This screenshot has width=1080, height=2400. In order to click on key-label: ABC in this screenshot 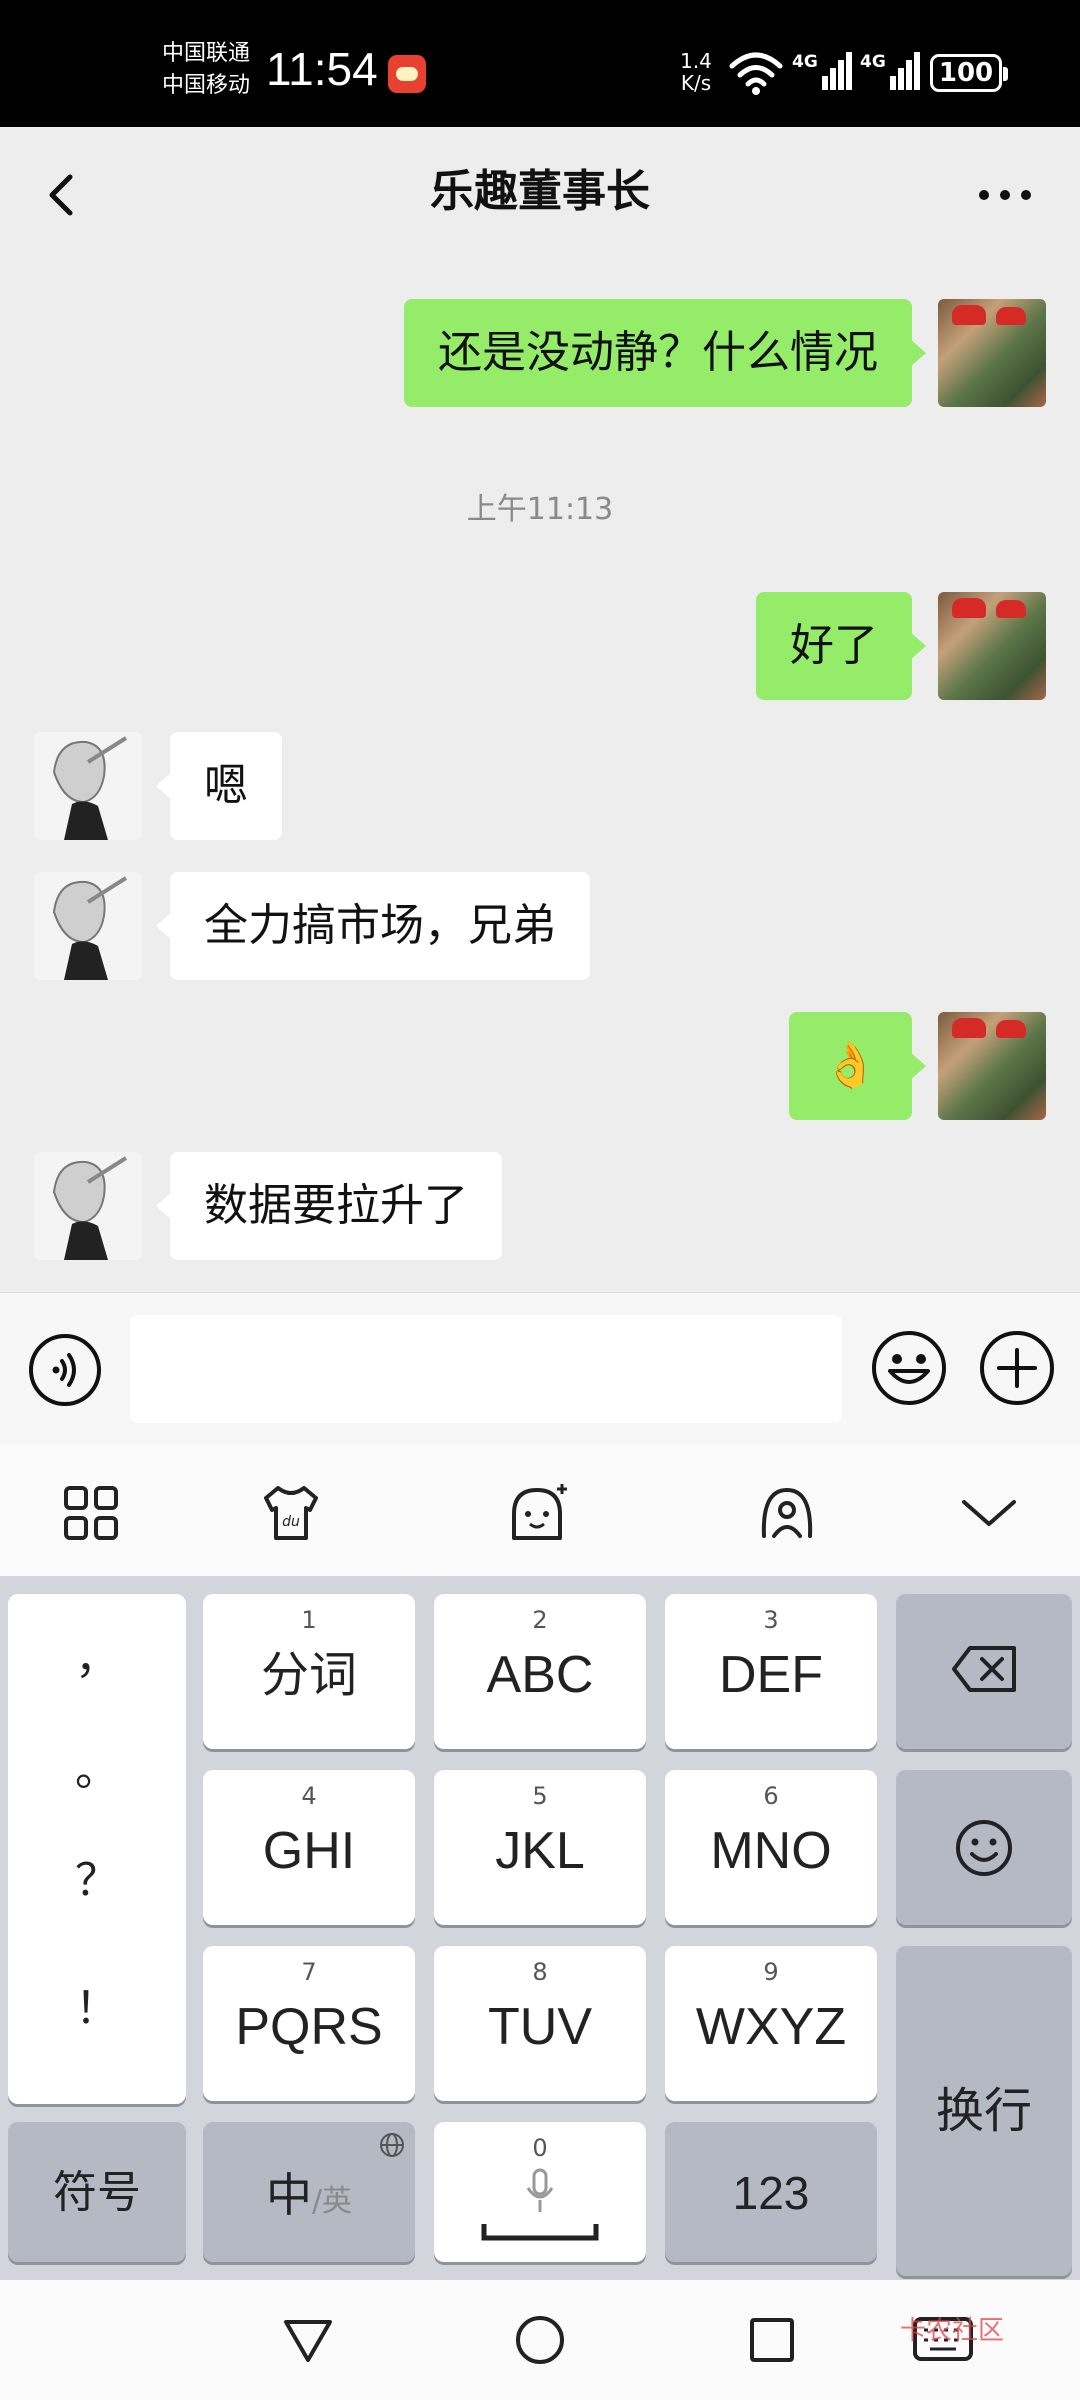, I will do `click(540, 1675)`.